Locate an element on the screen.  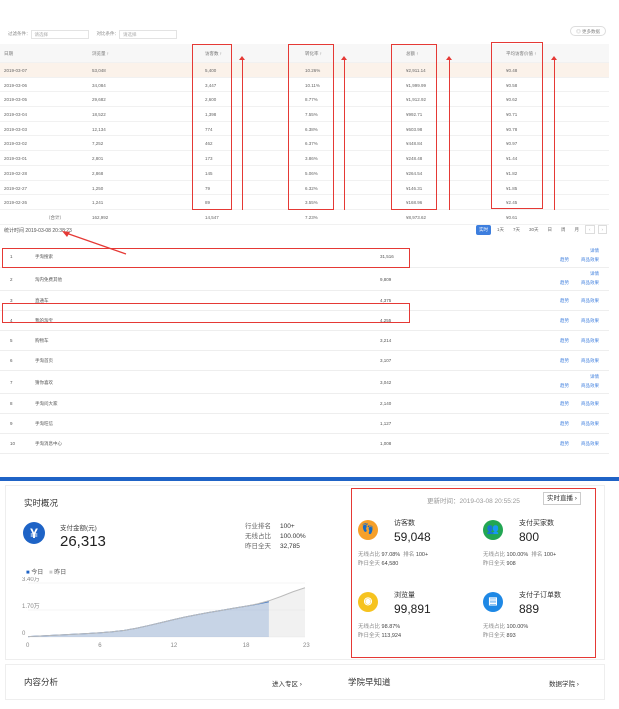
source-value: 2,140 is located at coordinates (386, 403).